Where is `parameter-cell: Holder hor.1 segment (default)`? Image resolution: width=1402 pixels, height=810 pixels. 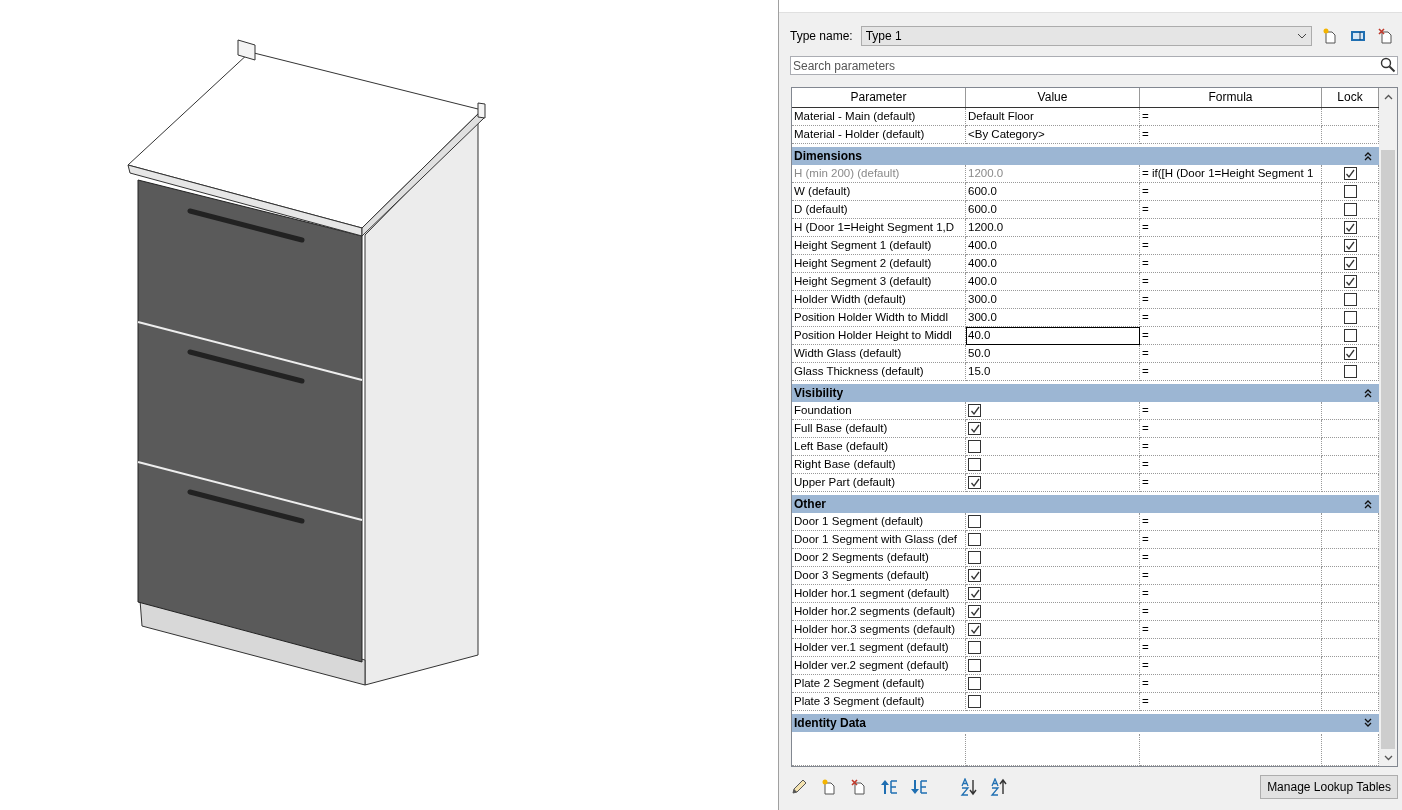
parameter-cell: Holder hor.1 segment (default) is located at coordinates (879, 594).